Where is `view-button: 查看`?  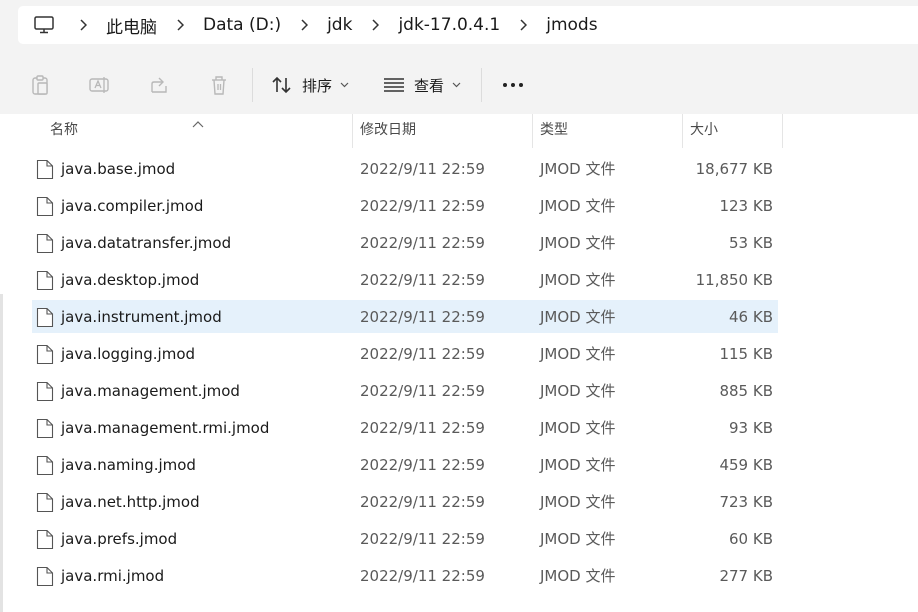
view-button: 查看 is located at coordinates (422, 85).